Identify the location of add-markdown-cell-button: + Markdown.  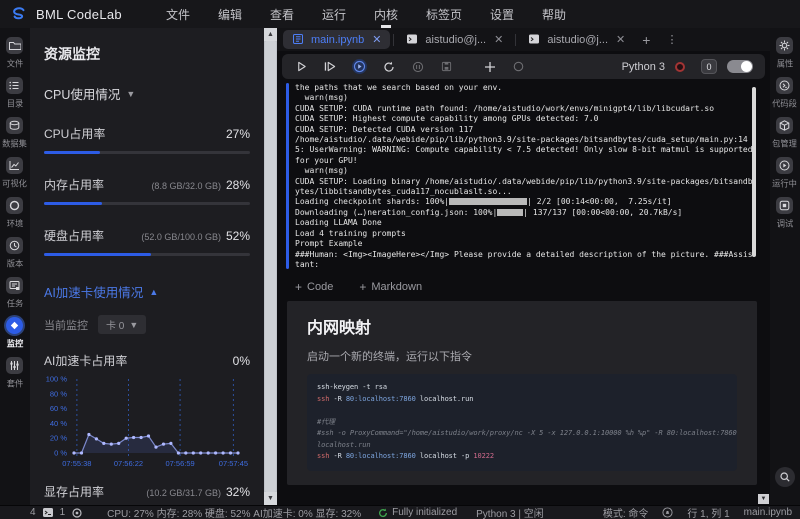
(390, 287).